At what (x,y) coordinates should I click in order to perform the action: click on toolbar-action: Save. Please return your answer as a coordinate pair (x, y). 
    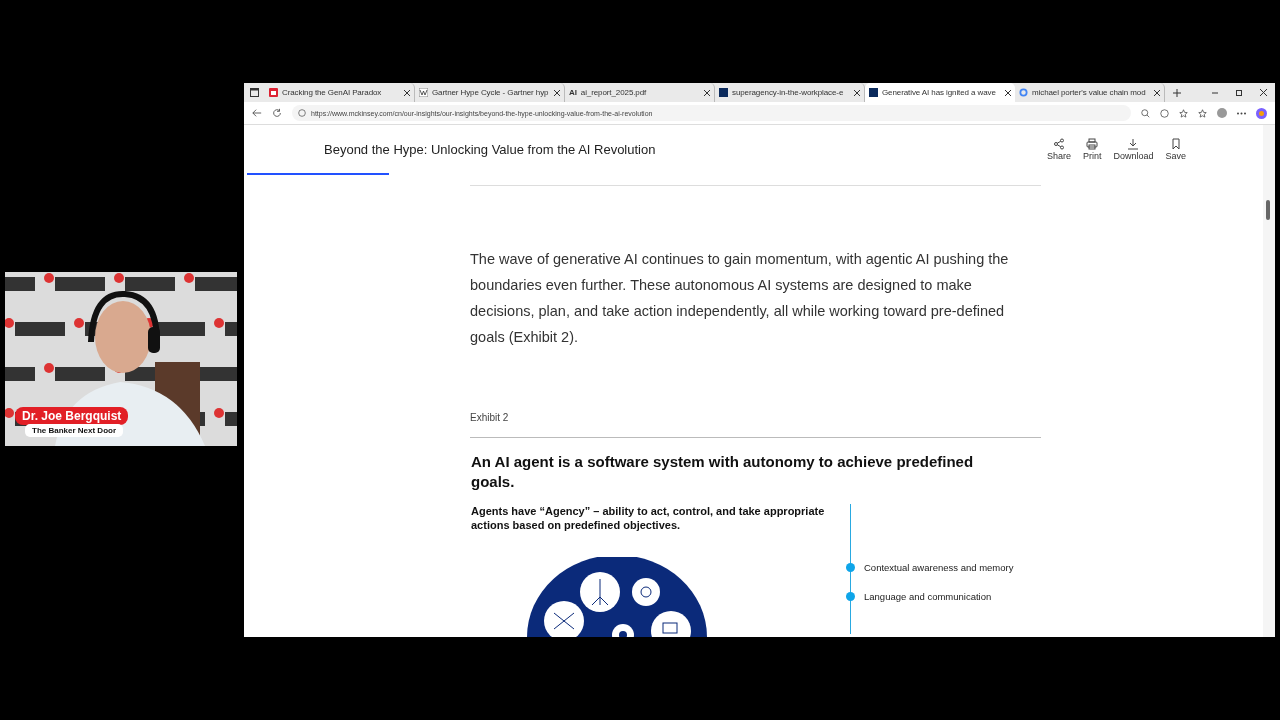
    Looking at the image, I should click on (1175, 149).